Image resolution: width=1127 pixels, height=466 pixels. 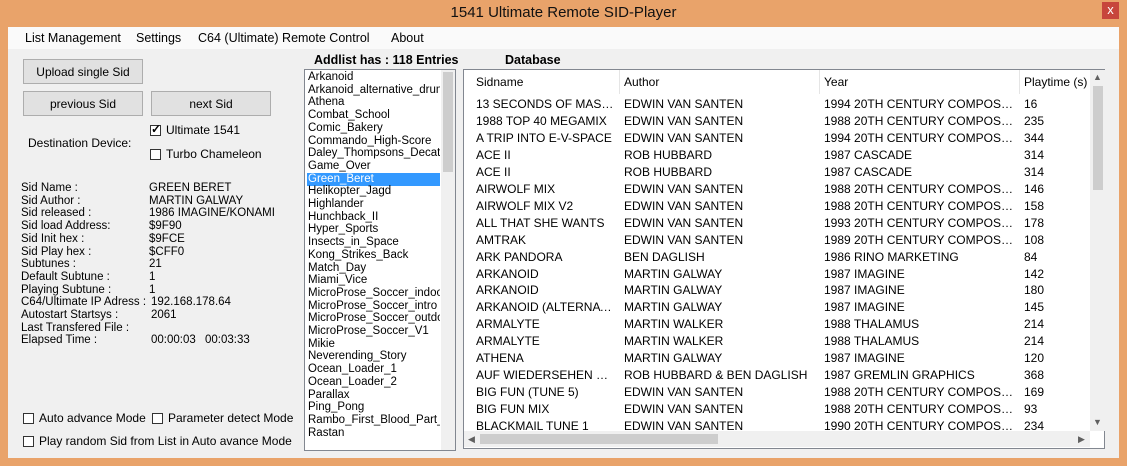 I want to click on column-header: Author, so click(x=720, y=82).